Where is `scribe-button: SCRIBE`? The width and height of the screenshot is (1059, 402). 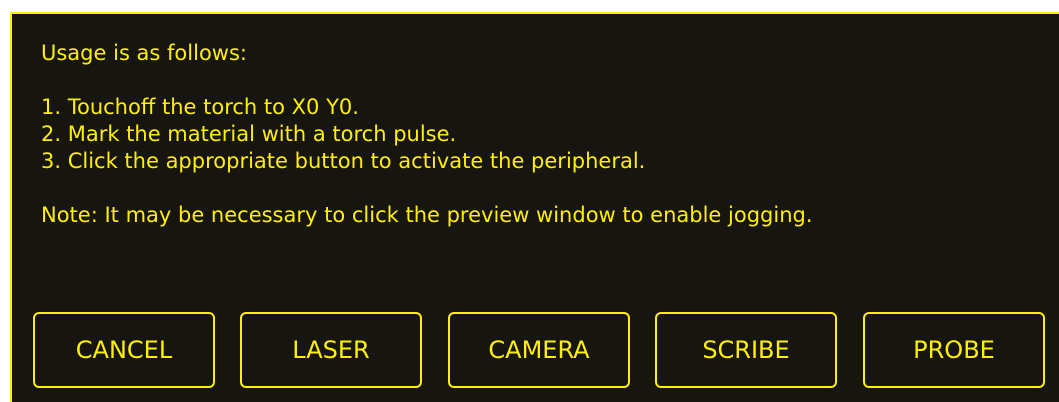
scribe-button: SCRIBE is located at coordinates (746, 350).